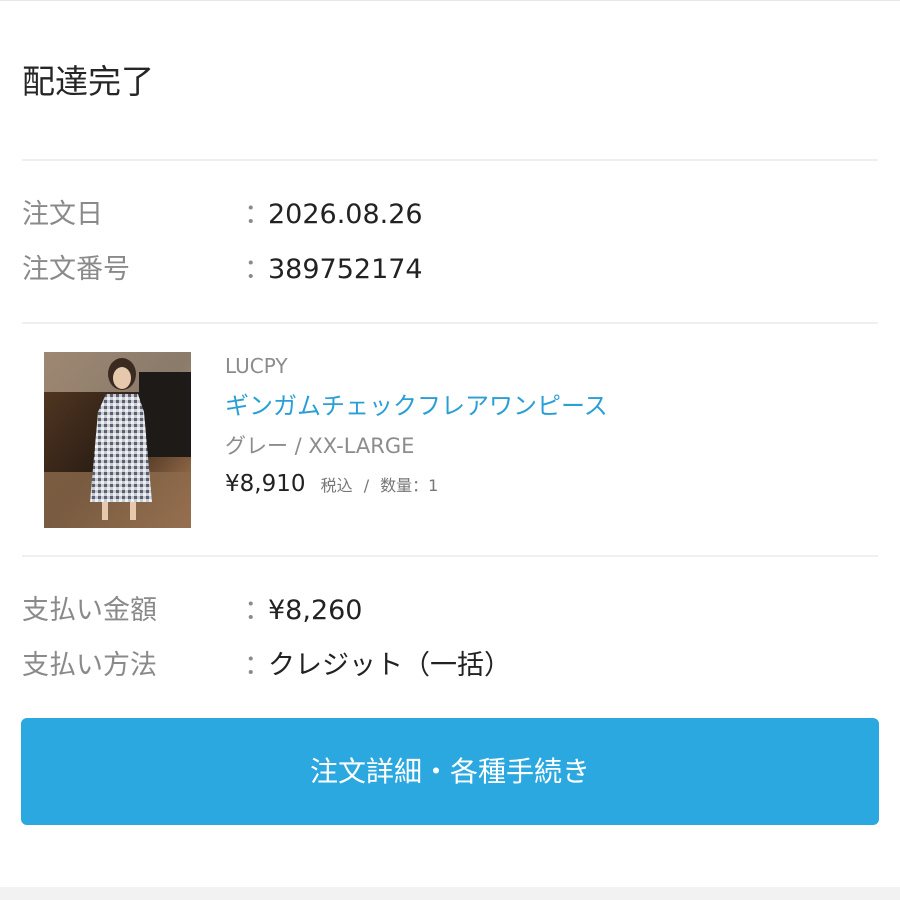 The image size is (900, 900). I want to click on top-divider, so click(450, 0).